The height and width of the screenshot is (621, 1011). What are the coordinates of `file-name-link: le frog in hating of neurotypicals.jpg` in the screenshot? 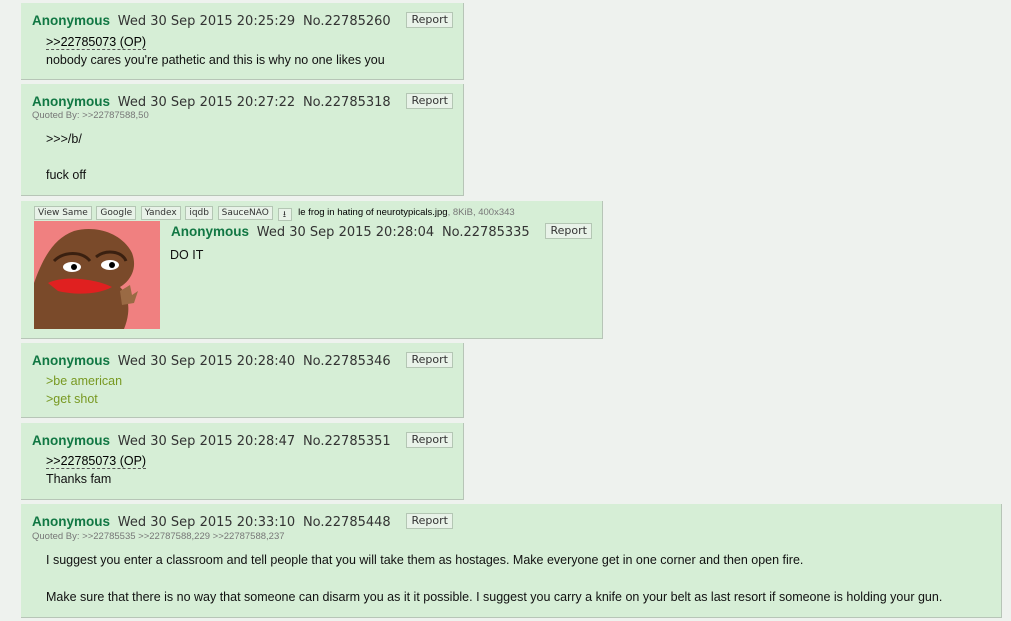 It's located at (372, 212).